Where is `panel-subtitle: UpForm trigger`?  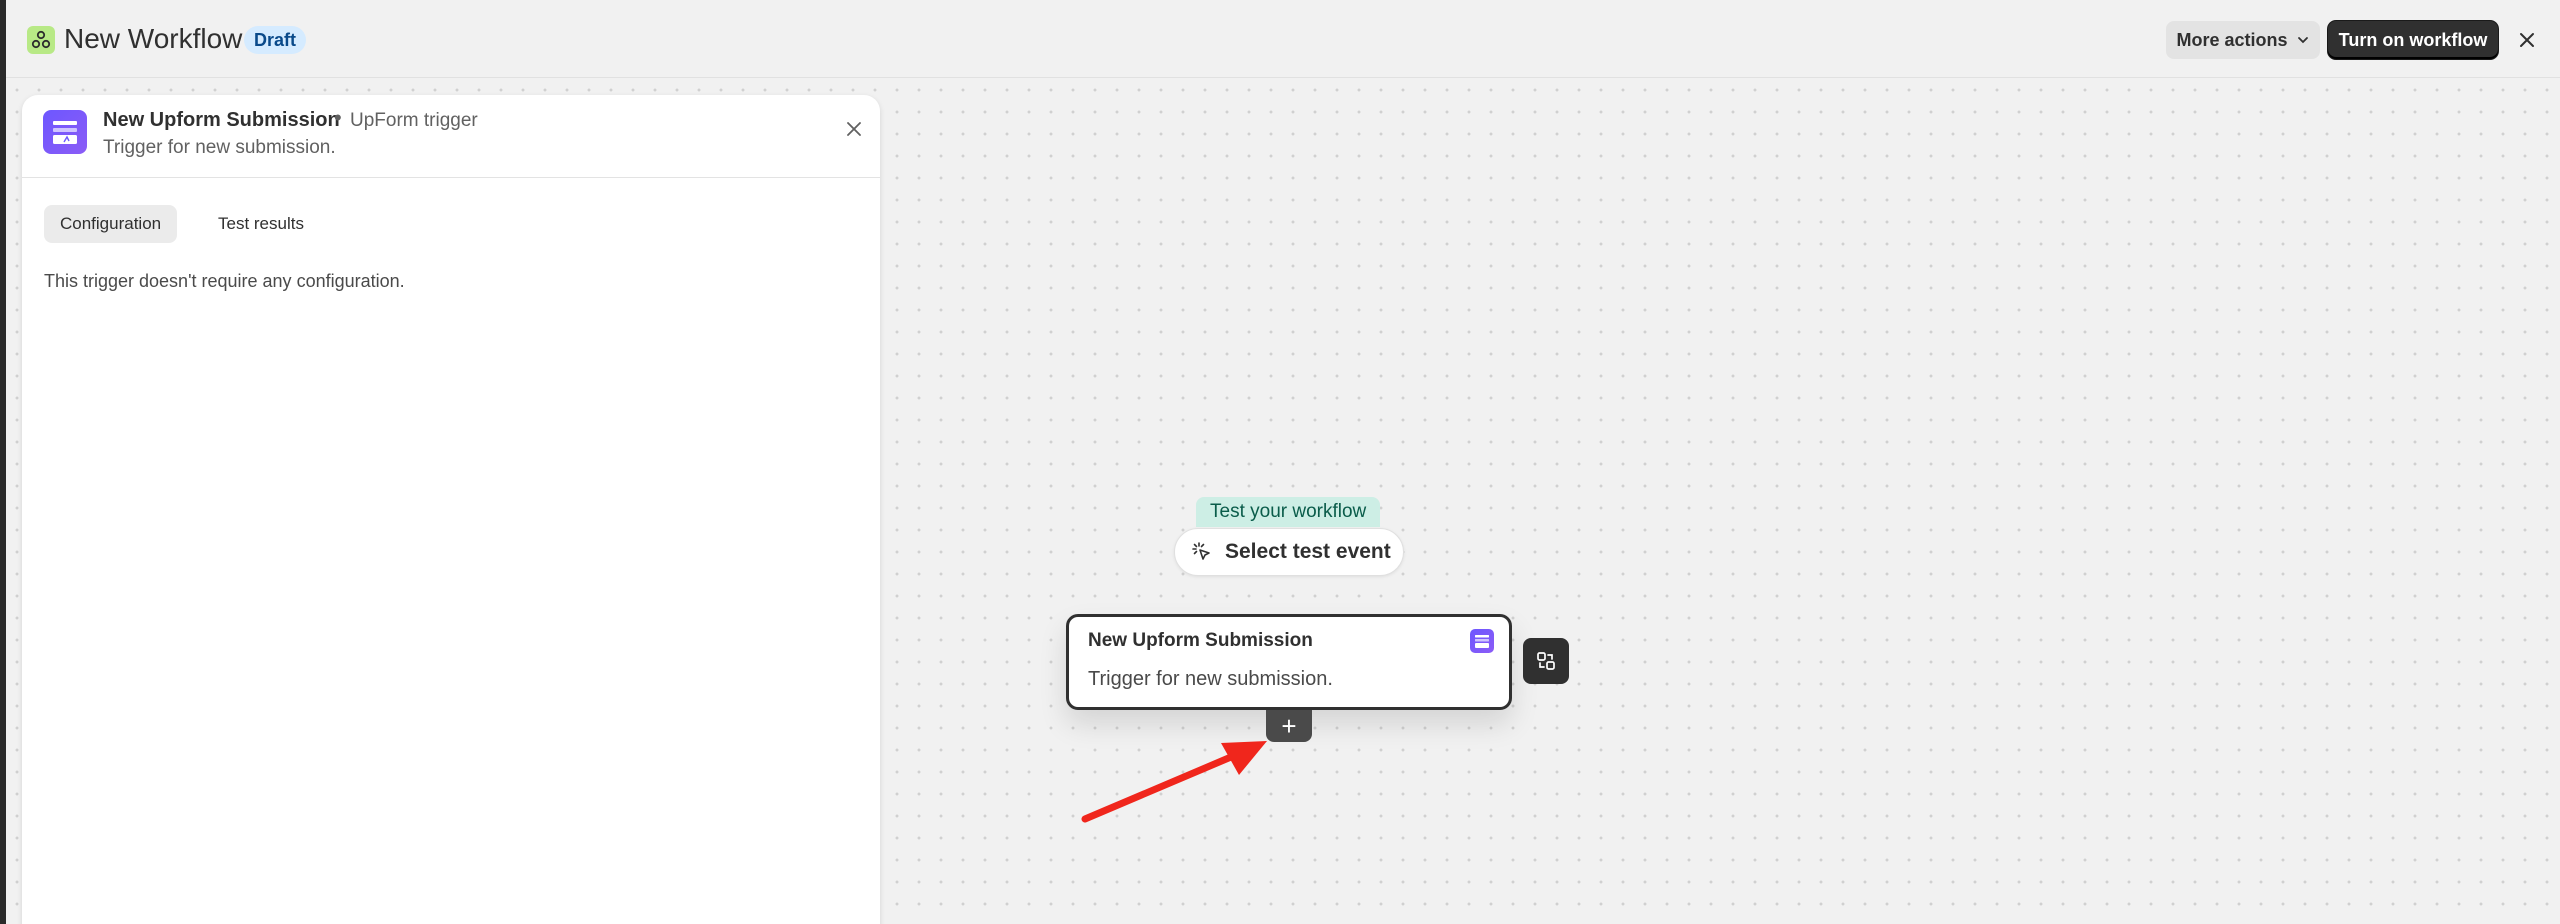
panel-subtitle: UpForm trigger is located at coordinates (414, 120).